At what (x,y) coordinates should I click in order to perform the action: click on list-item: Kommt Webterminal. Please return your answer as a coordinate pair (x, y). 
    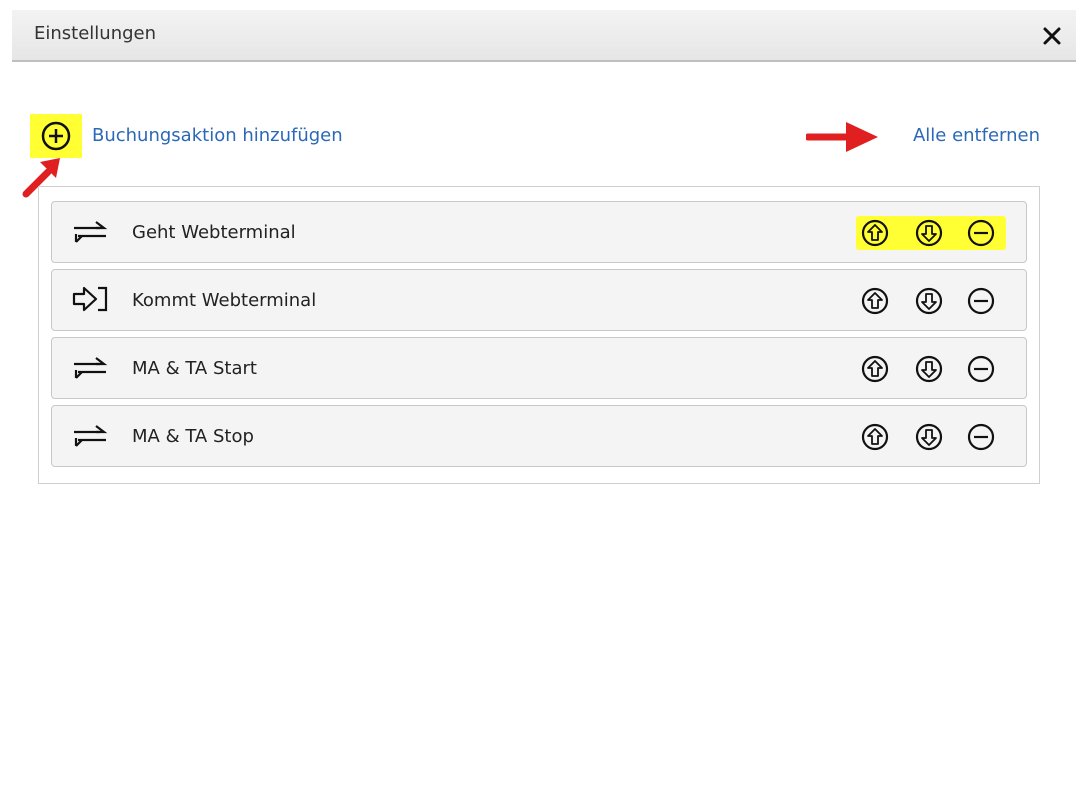
    Looking at the image, I should click on (539, 300).